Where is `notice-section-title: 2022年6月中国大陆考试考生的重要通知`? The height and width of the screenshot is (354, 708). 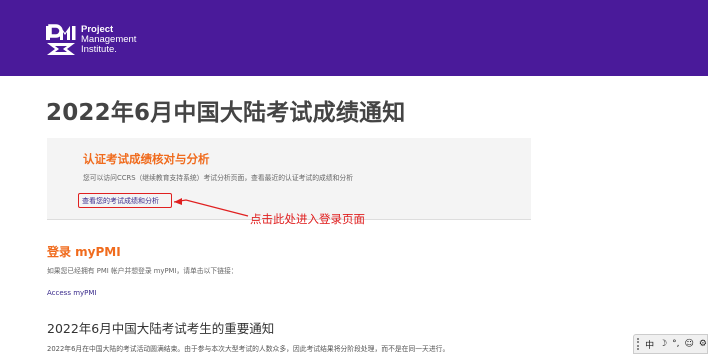
notice-section-title: 2022年6月中国大陆考试考生的重要通知 is located at coordinates (161, 328).